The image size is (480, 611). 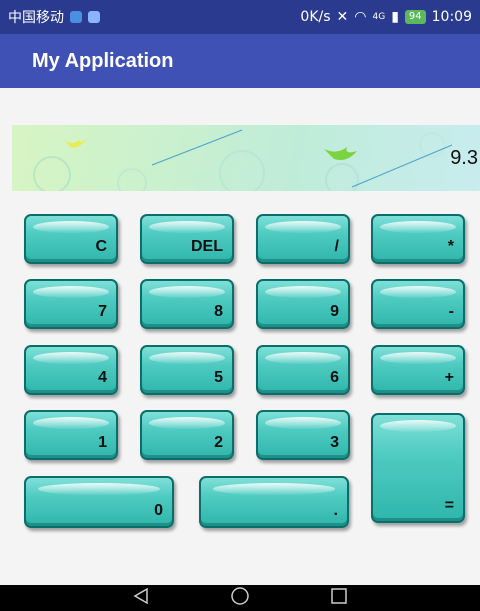 I want to click on divide-button: /, so click(x=303, y=239).